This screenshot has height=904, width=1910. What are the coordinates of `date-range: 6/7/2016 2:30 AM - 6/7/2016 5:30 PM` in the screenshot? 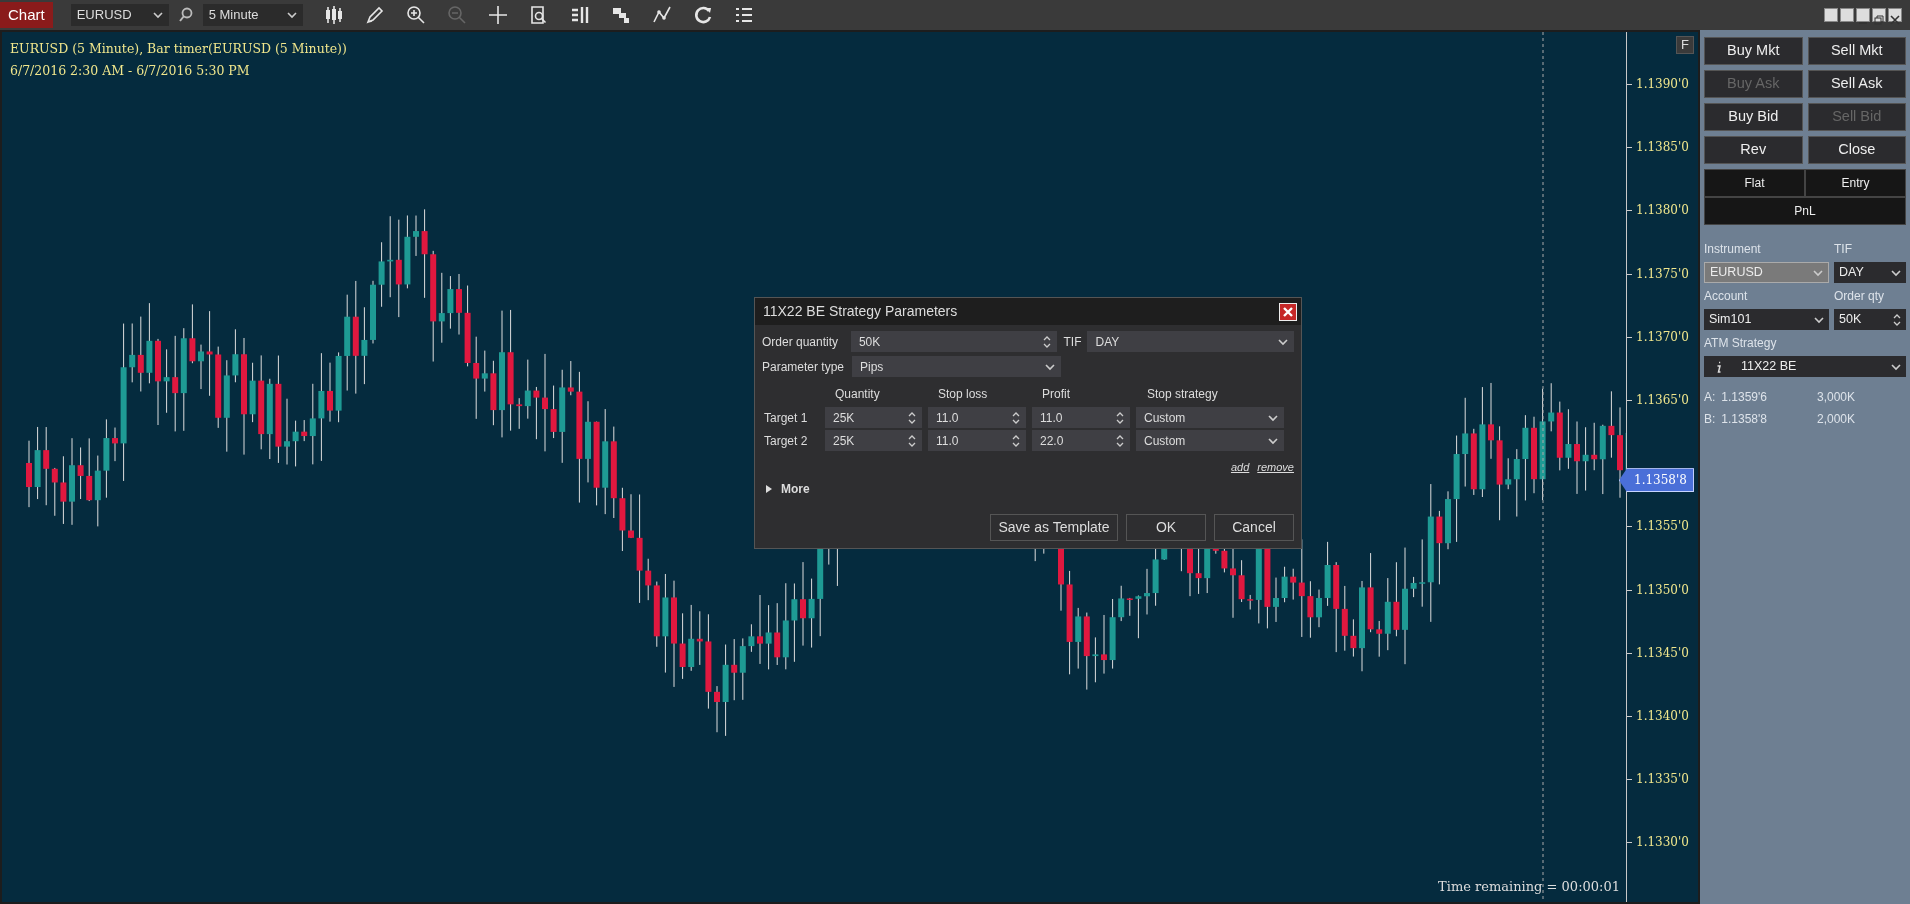 It's located at (130, 71).